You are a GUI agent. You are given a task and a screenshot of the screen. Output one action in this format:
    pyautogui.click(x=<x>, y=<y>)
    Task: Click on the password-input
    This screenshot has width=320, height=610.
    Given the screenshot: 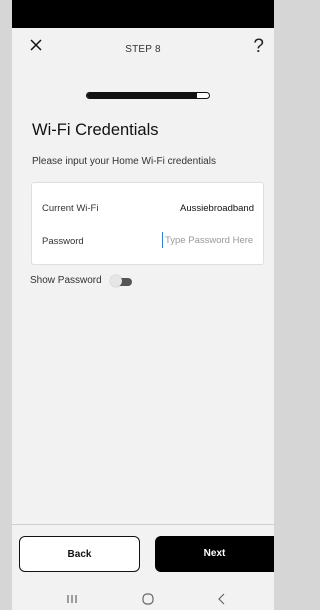 What is the action you would take?
    pyautogui.click(x=209, y=240)
    